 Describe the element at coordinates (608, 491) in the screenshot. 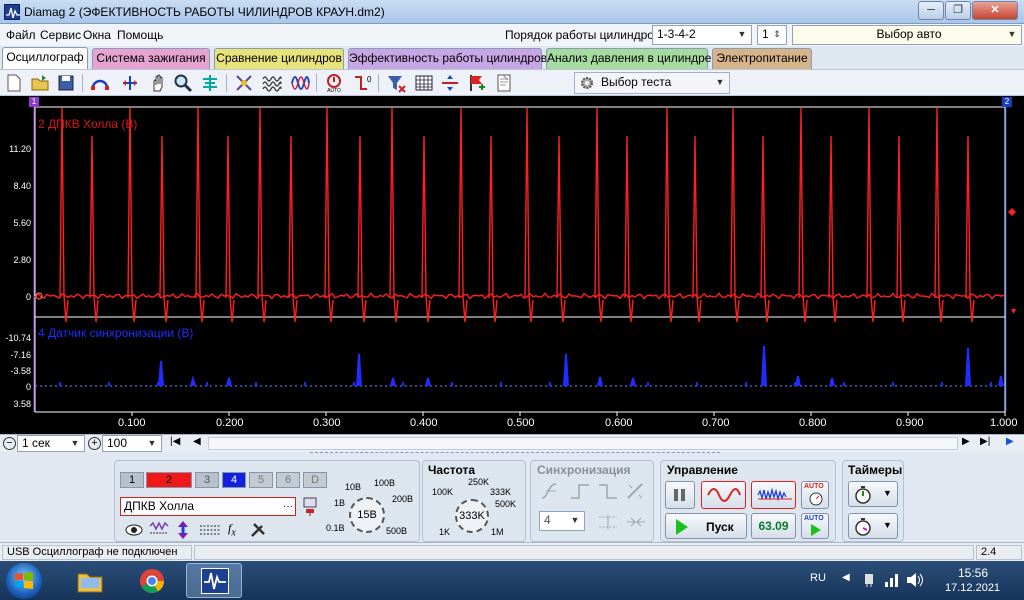

I see `sync-fall-icon` at that location.